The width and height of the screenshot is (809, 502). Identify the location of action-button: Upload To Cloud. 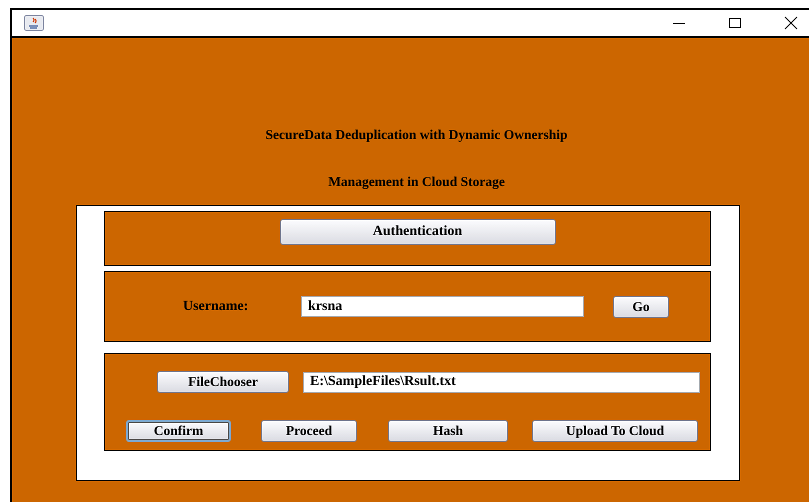
(615, 431).